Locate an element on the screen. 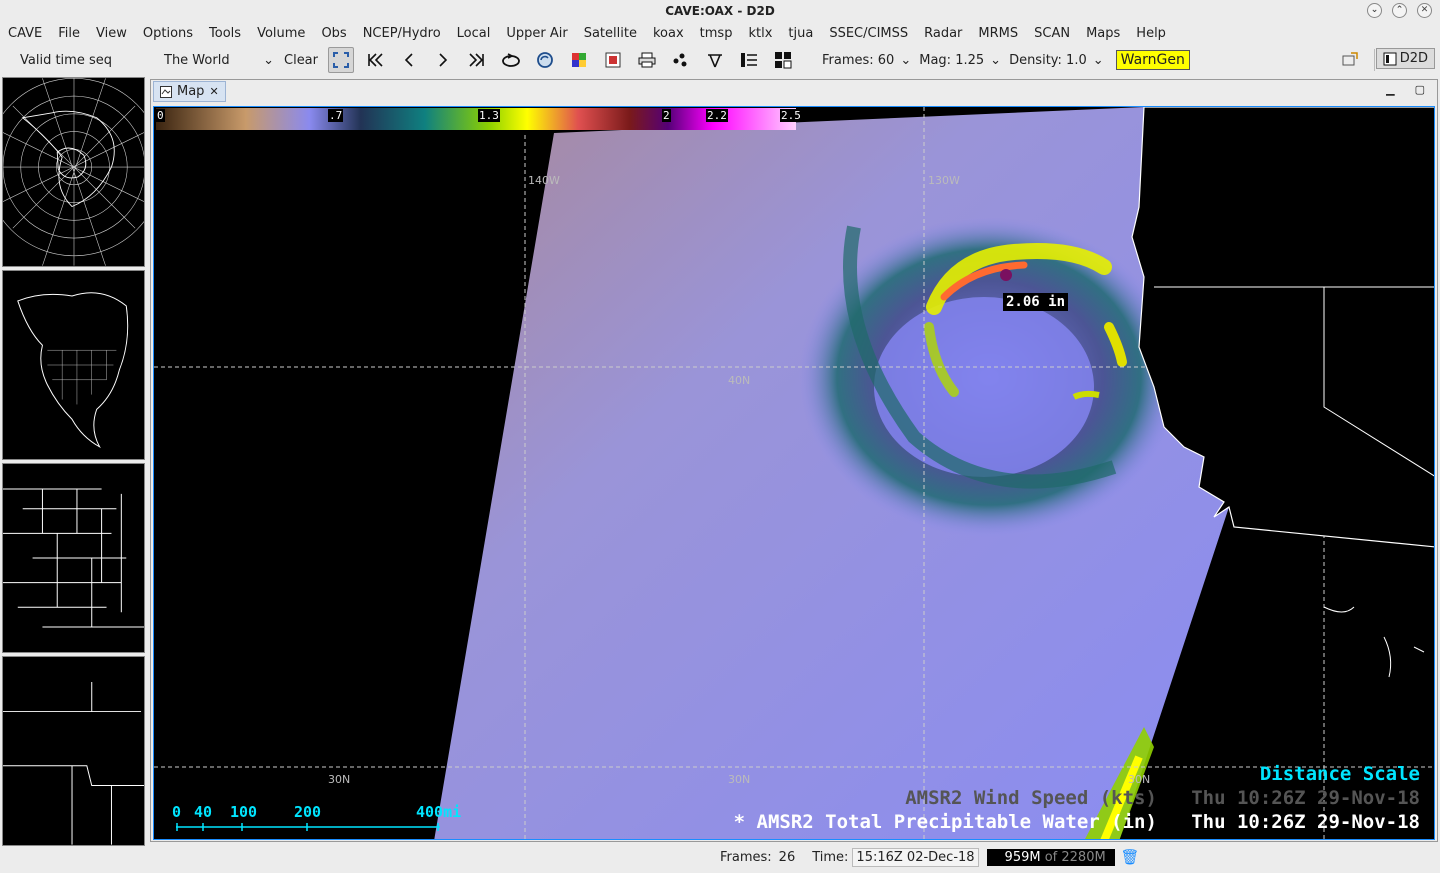  pane-world-polar is located at coordinates (73, 172).